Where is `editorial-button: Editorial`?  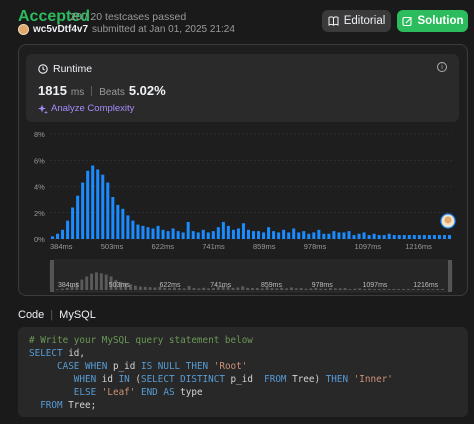 editorial-button: Editorial is located at coordinates (356, 21).